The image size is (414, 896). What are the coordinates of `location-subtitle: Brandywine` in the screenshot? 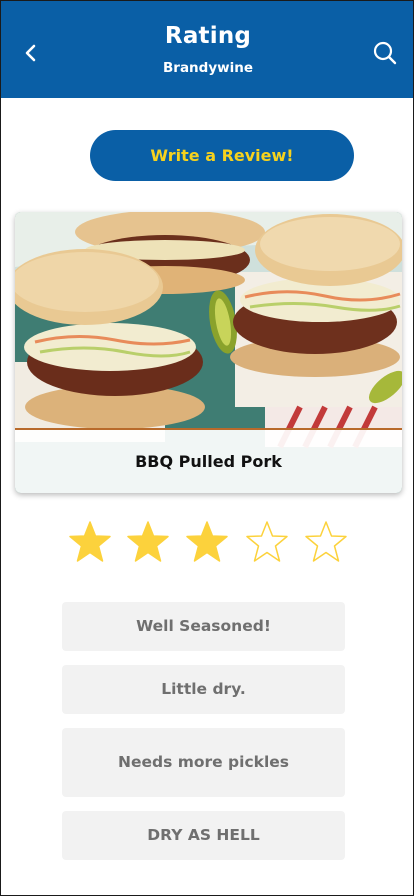 It's located at (208, 68).